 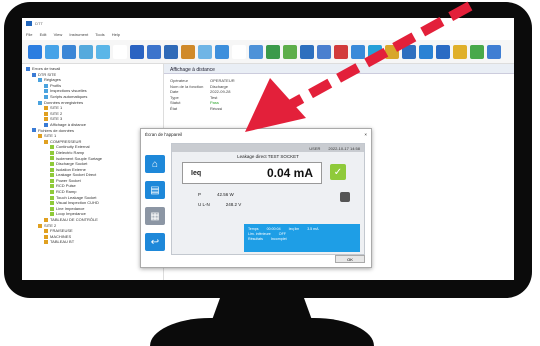 I want to click on folder-icon, so click(x=188, y=51).